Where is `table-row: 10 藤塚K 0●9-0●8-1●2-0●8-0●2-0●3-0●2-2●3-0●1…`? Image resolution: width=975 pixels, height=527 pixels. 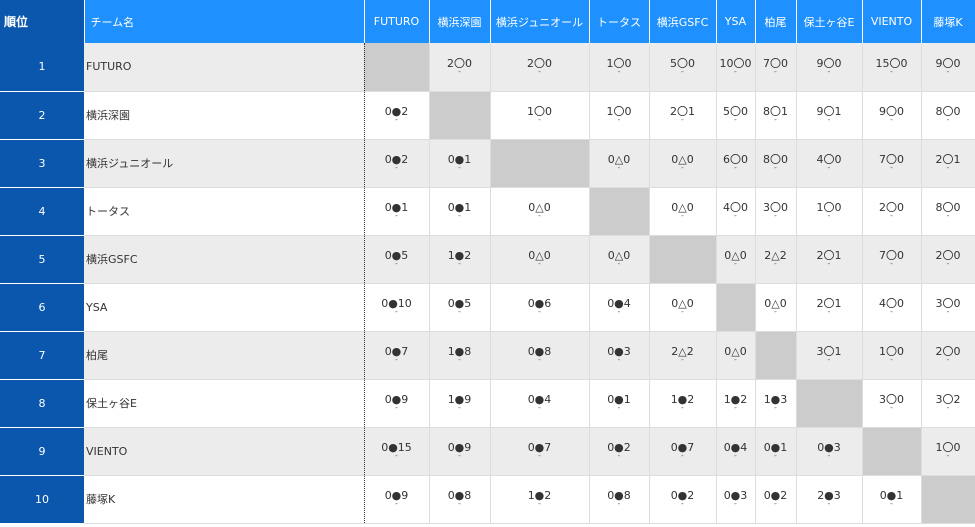
table-row: 10 藤塚K 0●9-0●8-1●2-0●8-0●2-0●3-0●2-2●3-0●1… is located at coordinates (487, 499).